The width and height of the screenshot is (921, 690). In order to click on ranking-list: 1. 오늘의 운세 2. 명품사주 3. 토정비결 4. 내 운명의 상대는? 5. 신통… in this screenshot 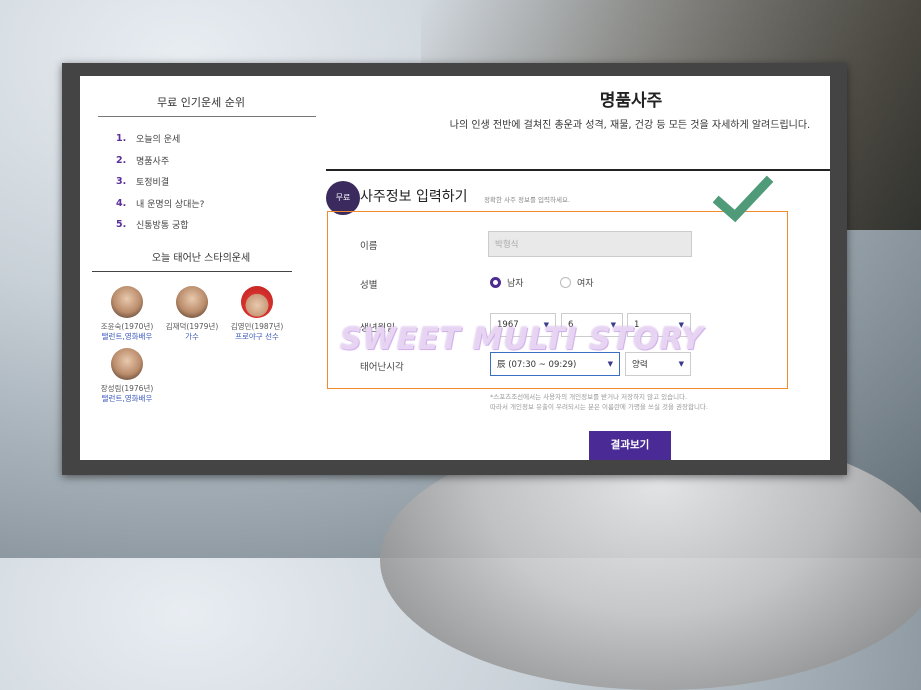, I will do `click(160, 182)`.